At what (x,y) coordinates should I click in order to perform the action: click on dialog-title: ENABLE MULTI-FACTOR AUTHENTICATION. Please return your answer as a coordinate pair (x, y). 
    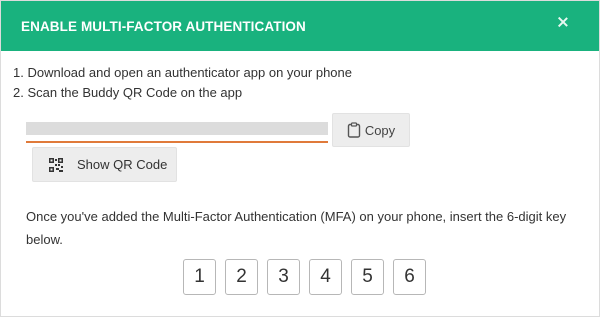
    Looking at the image, I should click on (163, 26).